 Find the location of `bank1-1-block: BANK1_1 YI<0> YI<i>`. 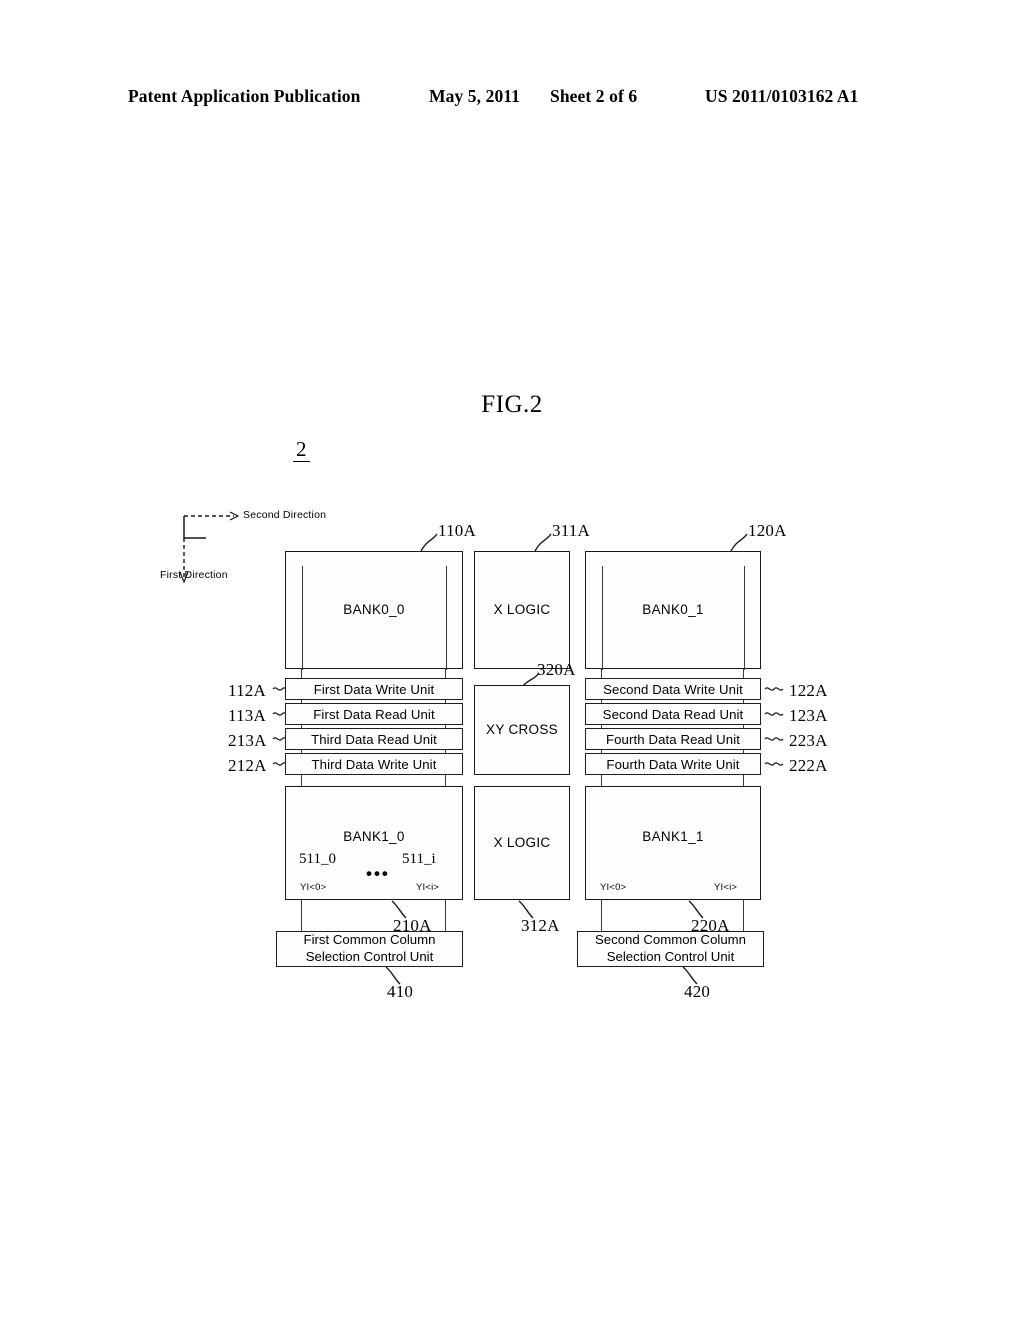

bank1-1-block: BANK1_1 YI<0> YI<i> is located at coordinates (673, 843).